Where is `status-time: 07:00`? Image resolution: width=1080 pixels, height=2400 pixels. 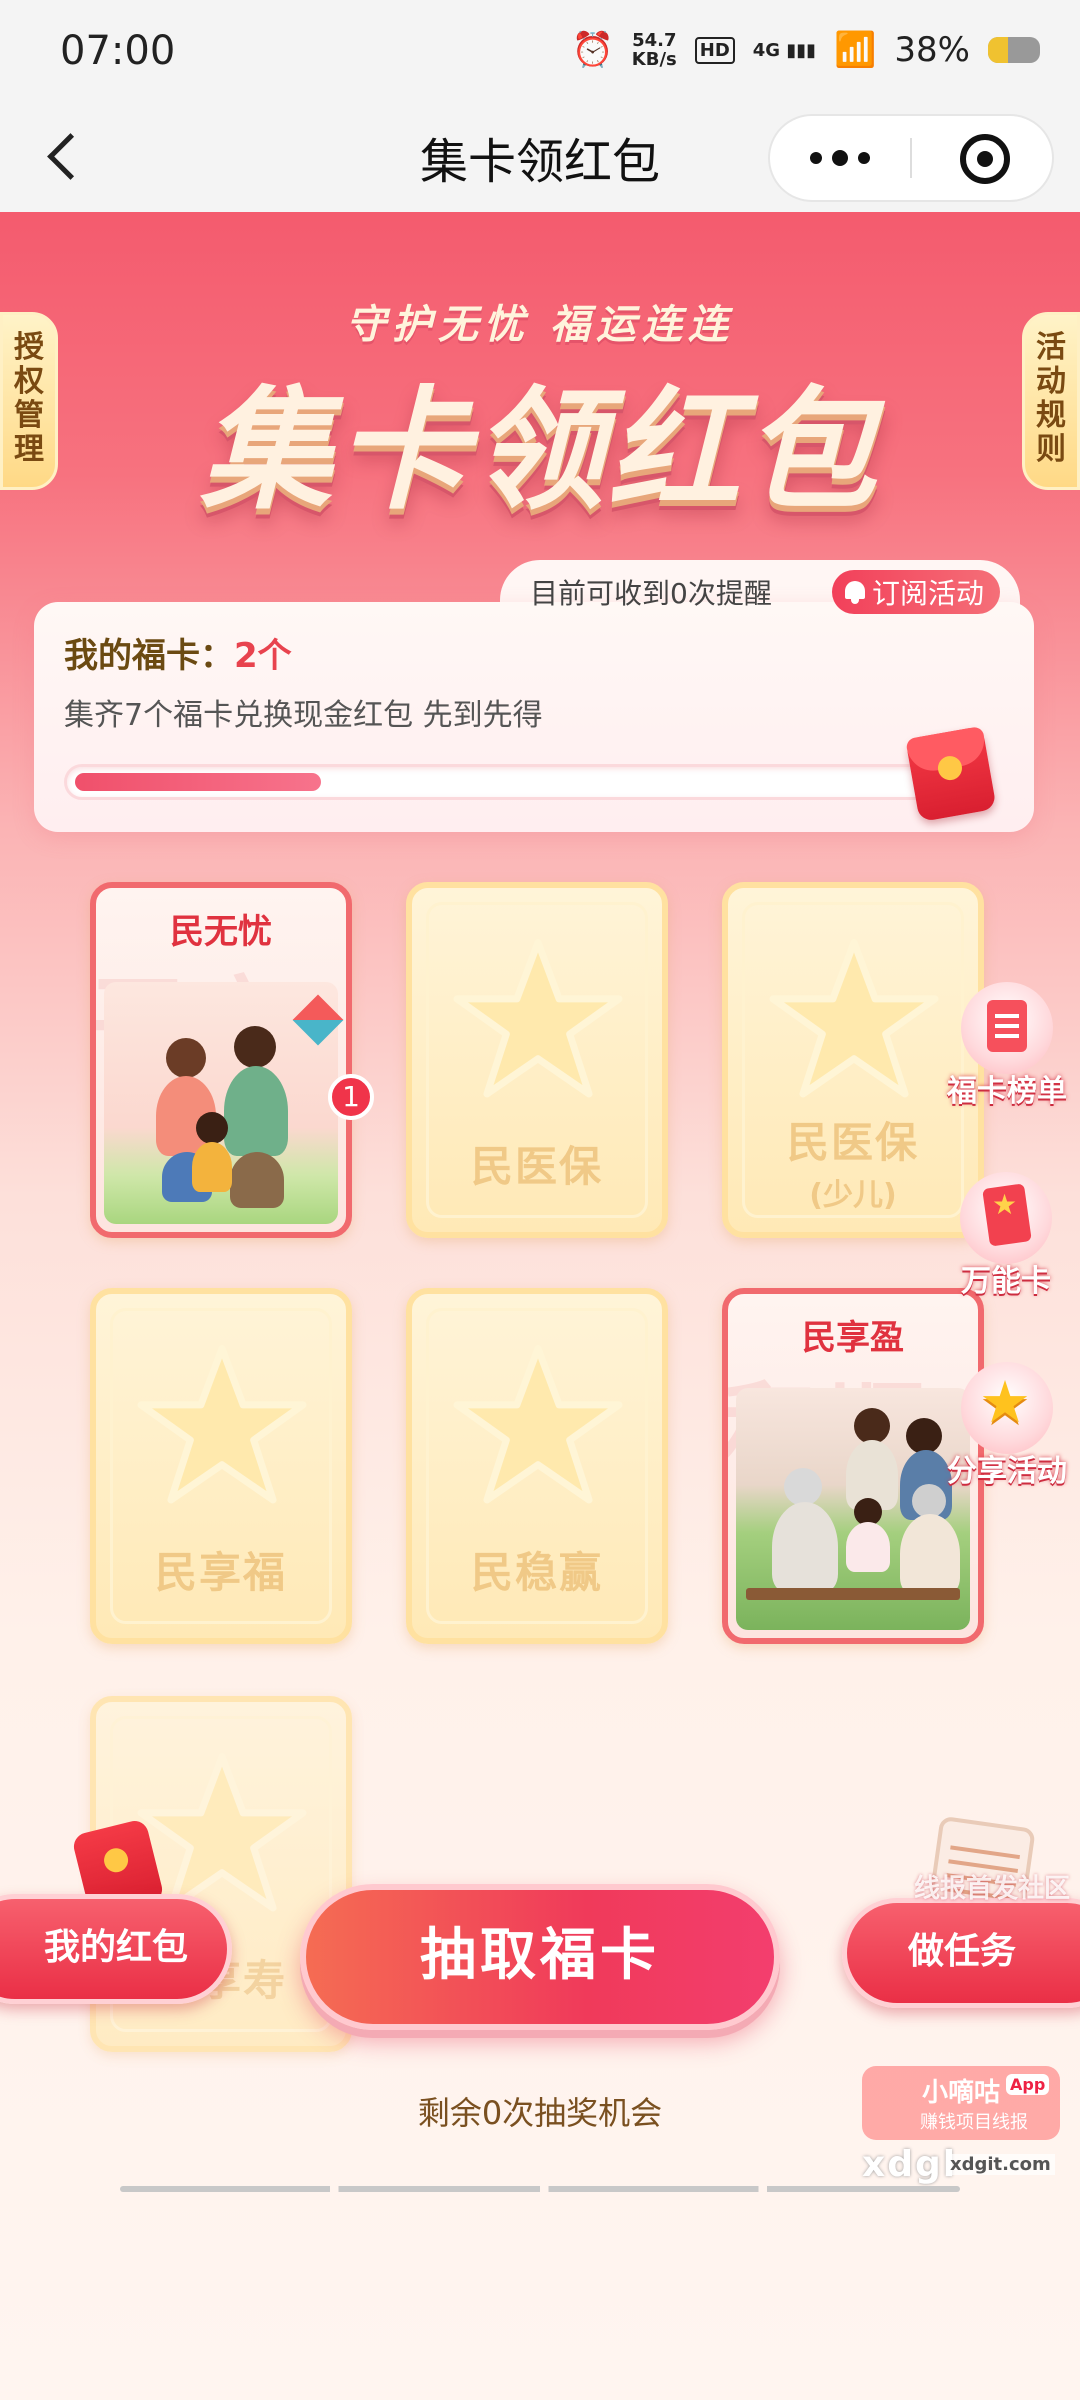 status-time: 07:00 is located at coordinates (118, 51).